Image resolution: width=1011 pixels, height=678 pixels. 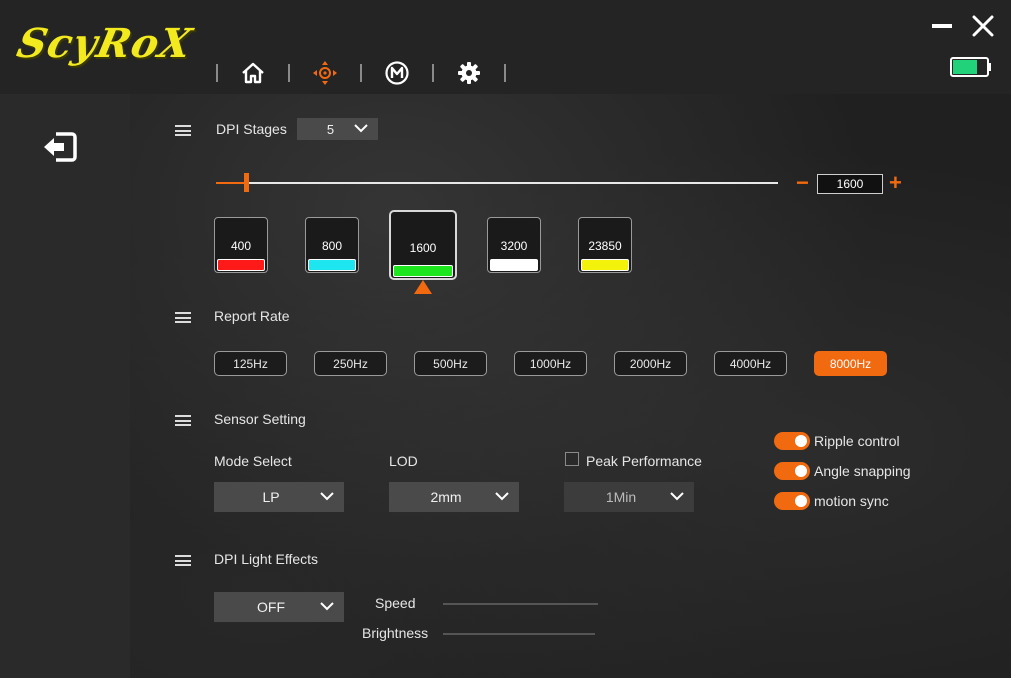 What do you see at coordinates (572, 459) in the screenshot?
I see `peak-performance-checkbox` at bounding box center [572, 459].